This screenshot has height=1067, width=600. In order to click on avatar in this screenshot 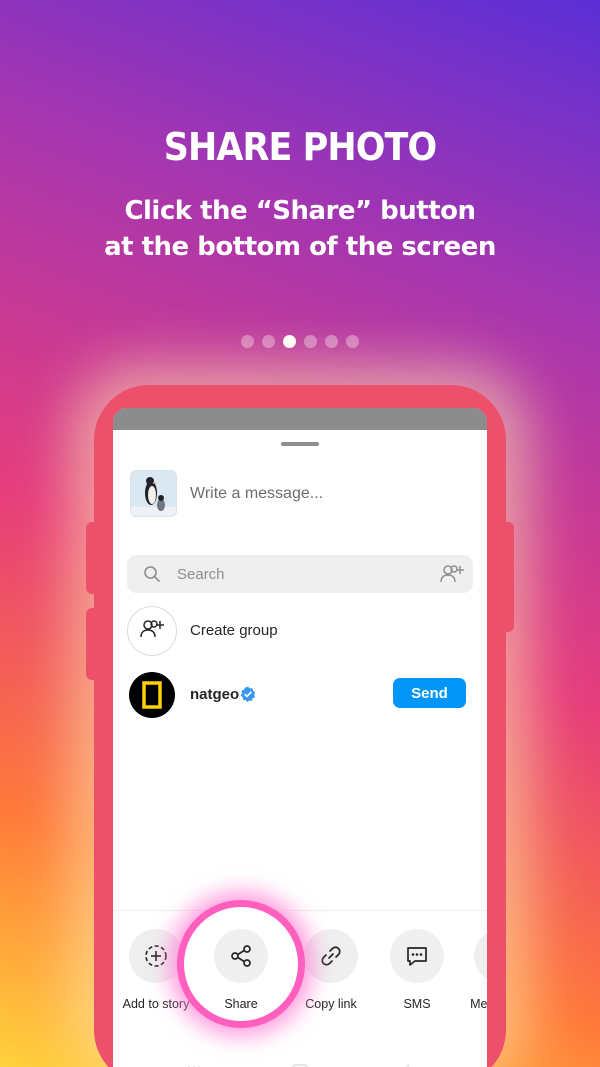, I will do `click(152, 695)`.